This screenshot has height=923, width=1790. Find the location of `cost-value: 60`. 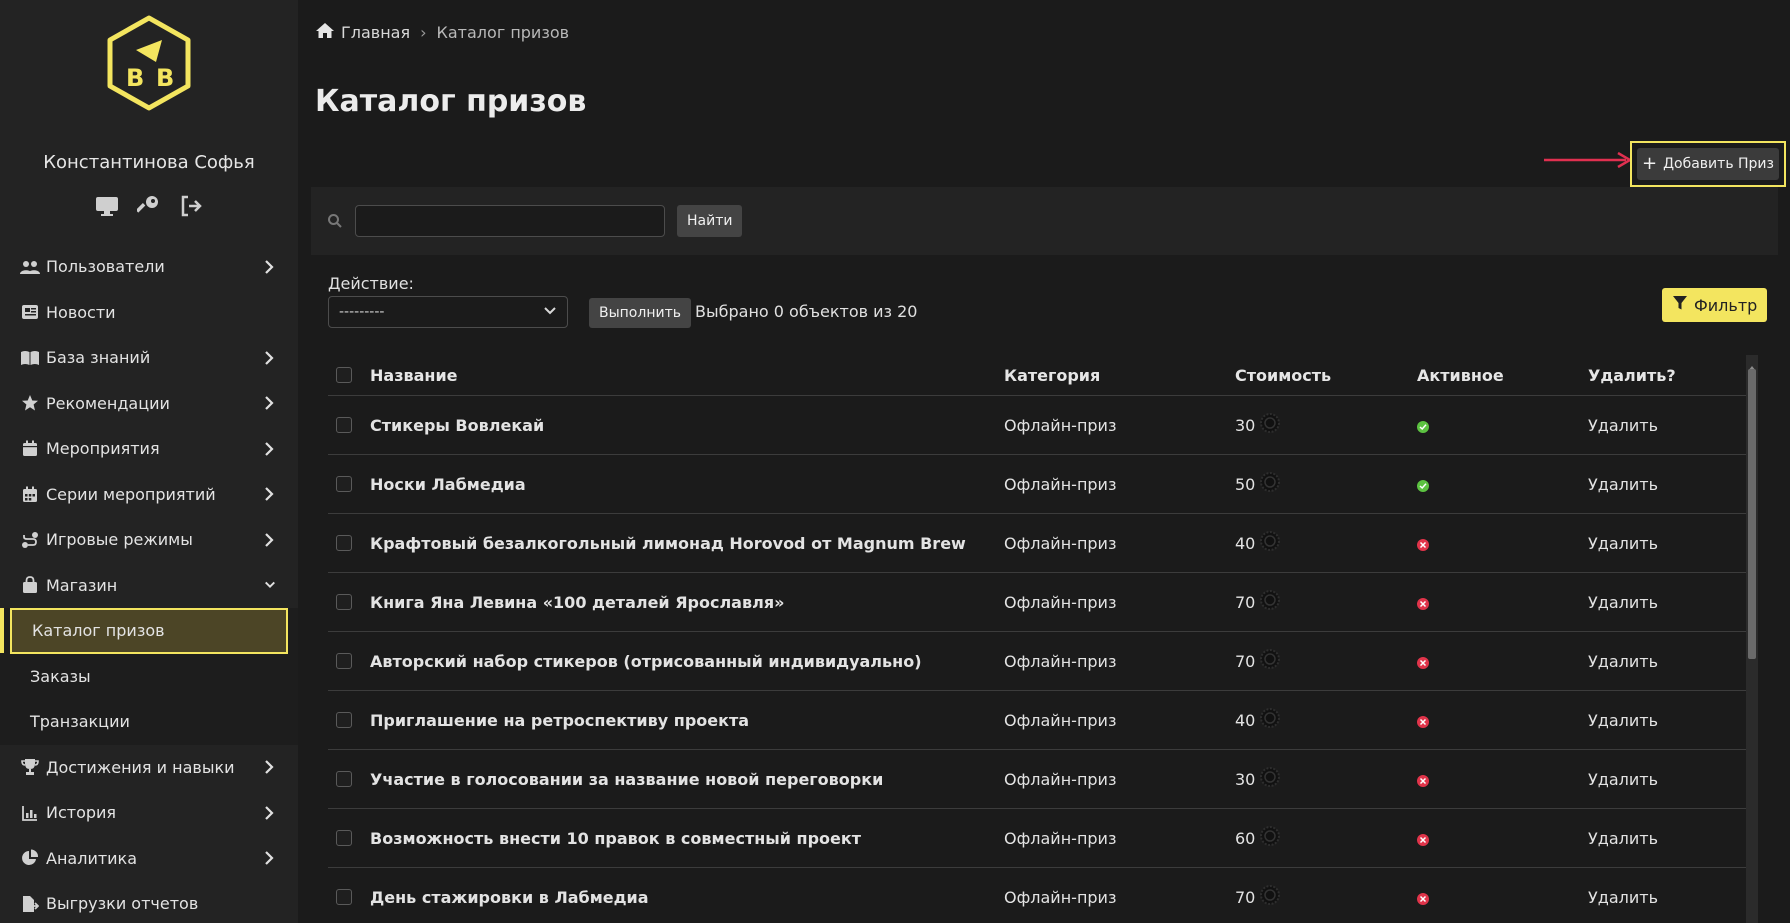

cost-value: 60 is located at coordinates (1245, 838).